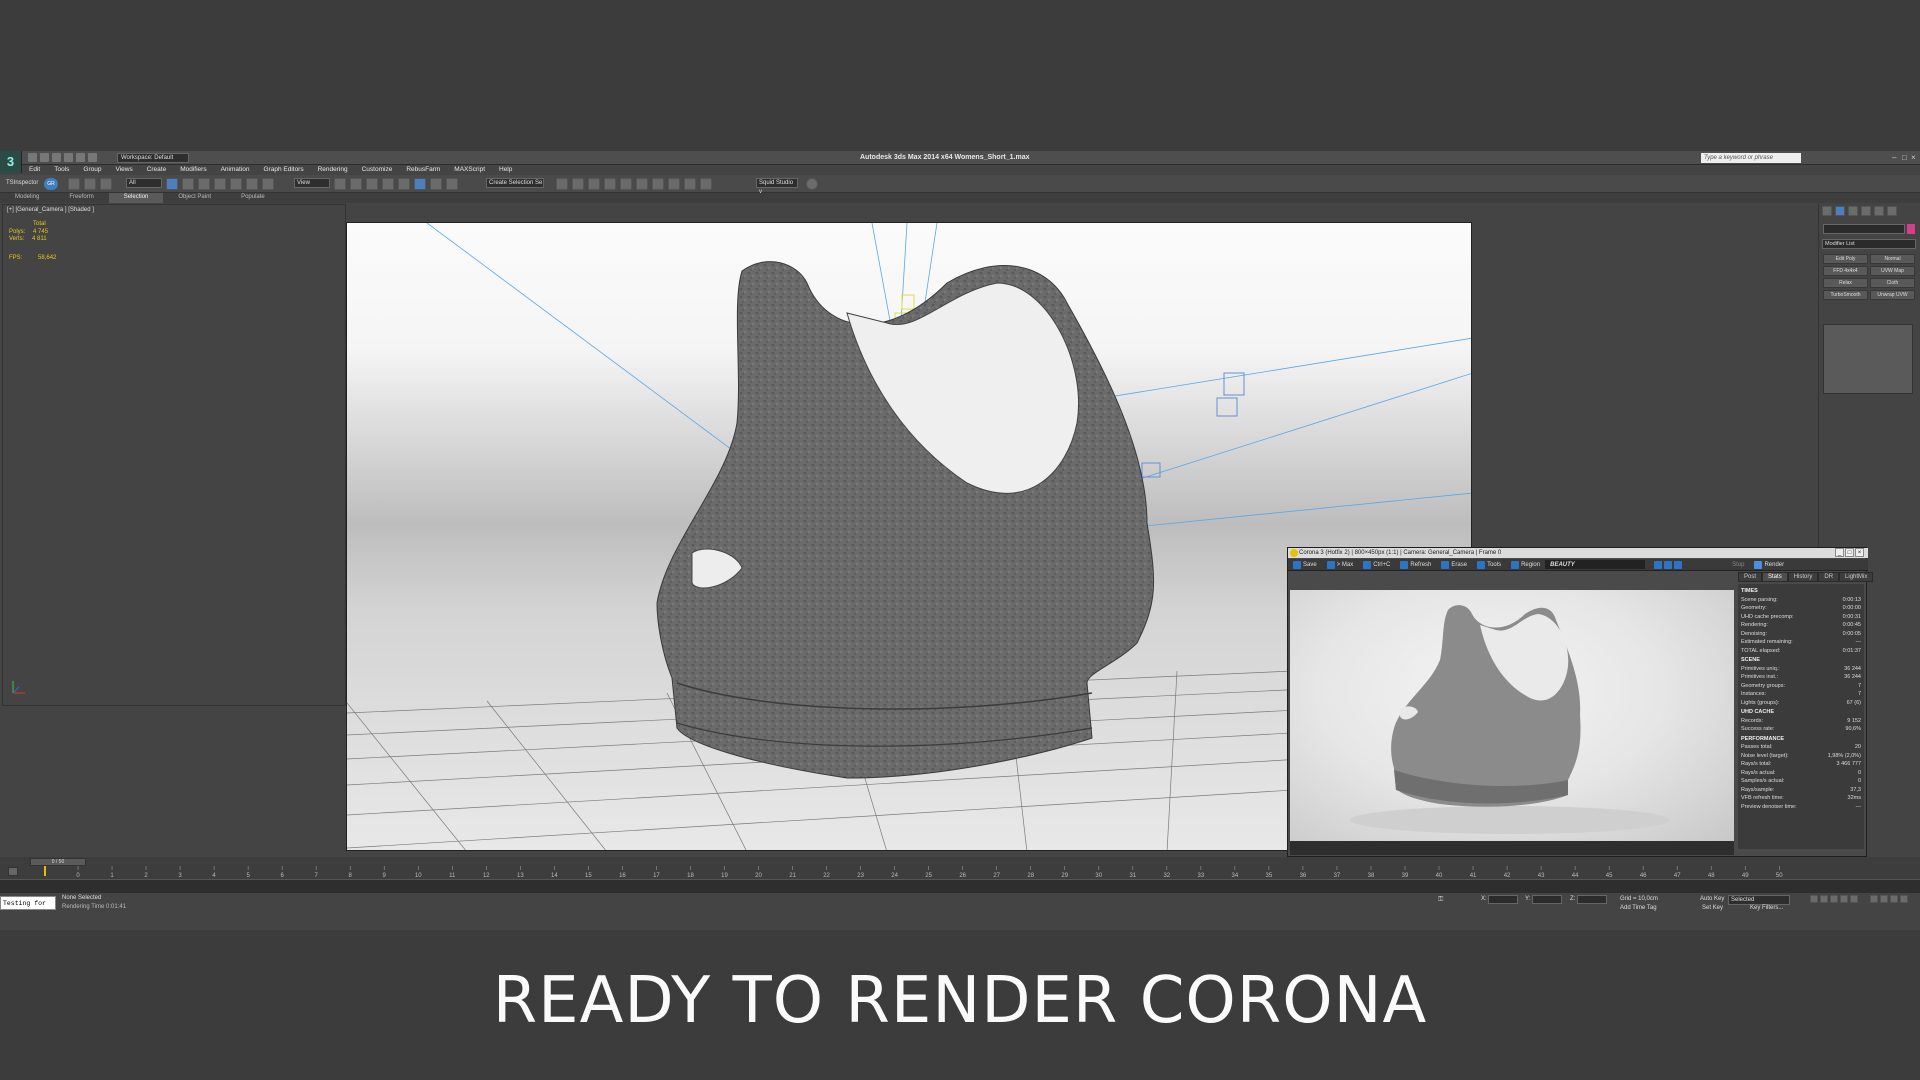  Describe the element at coordinates (1859, 552) in the screenshot. I see `corona-close-icon: ×` at that location.